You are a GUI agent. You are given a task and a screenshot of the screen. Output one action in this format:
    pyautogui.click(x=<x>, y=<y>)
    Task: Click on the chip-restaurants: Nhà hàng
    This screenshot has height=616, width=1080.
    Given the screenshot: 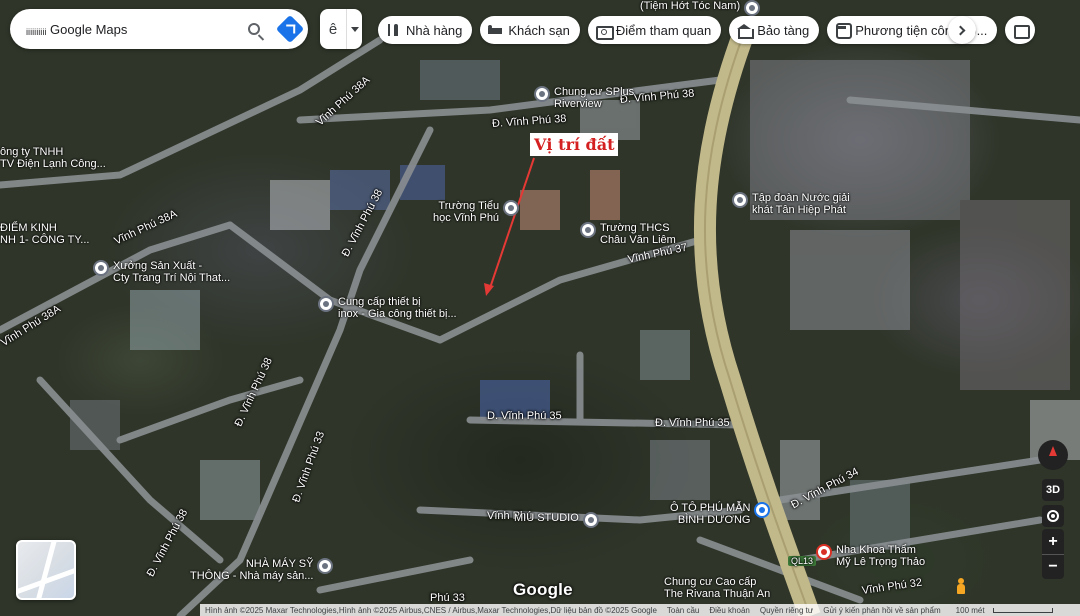 What is the action you would take?
    pyautogui.click(x=425, y=30)
    